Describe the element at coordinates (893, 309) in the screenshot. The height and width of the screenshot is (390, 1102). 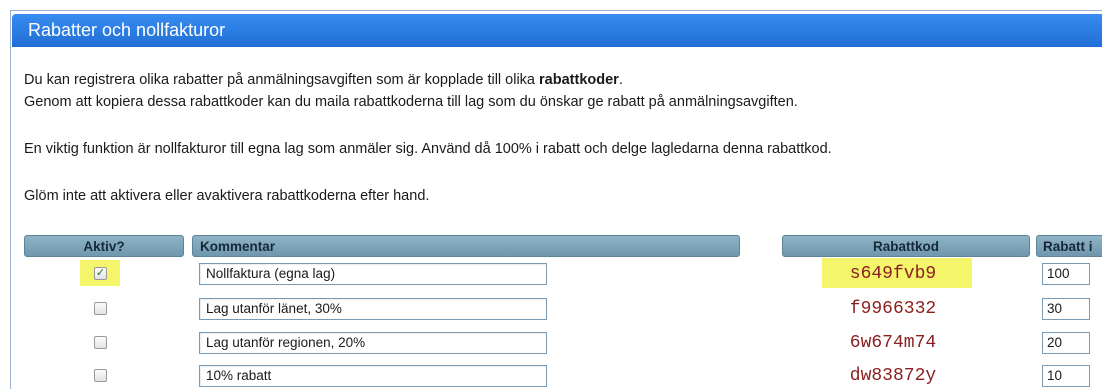
I see `discount-code: f9966332` at that location.